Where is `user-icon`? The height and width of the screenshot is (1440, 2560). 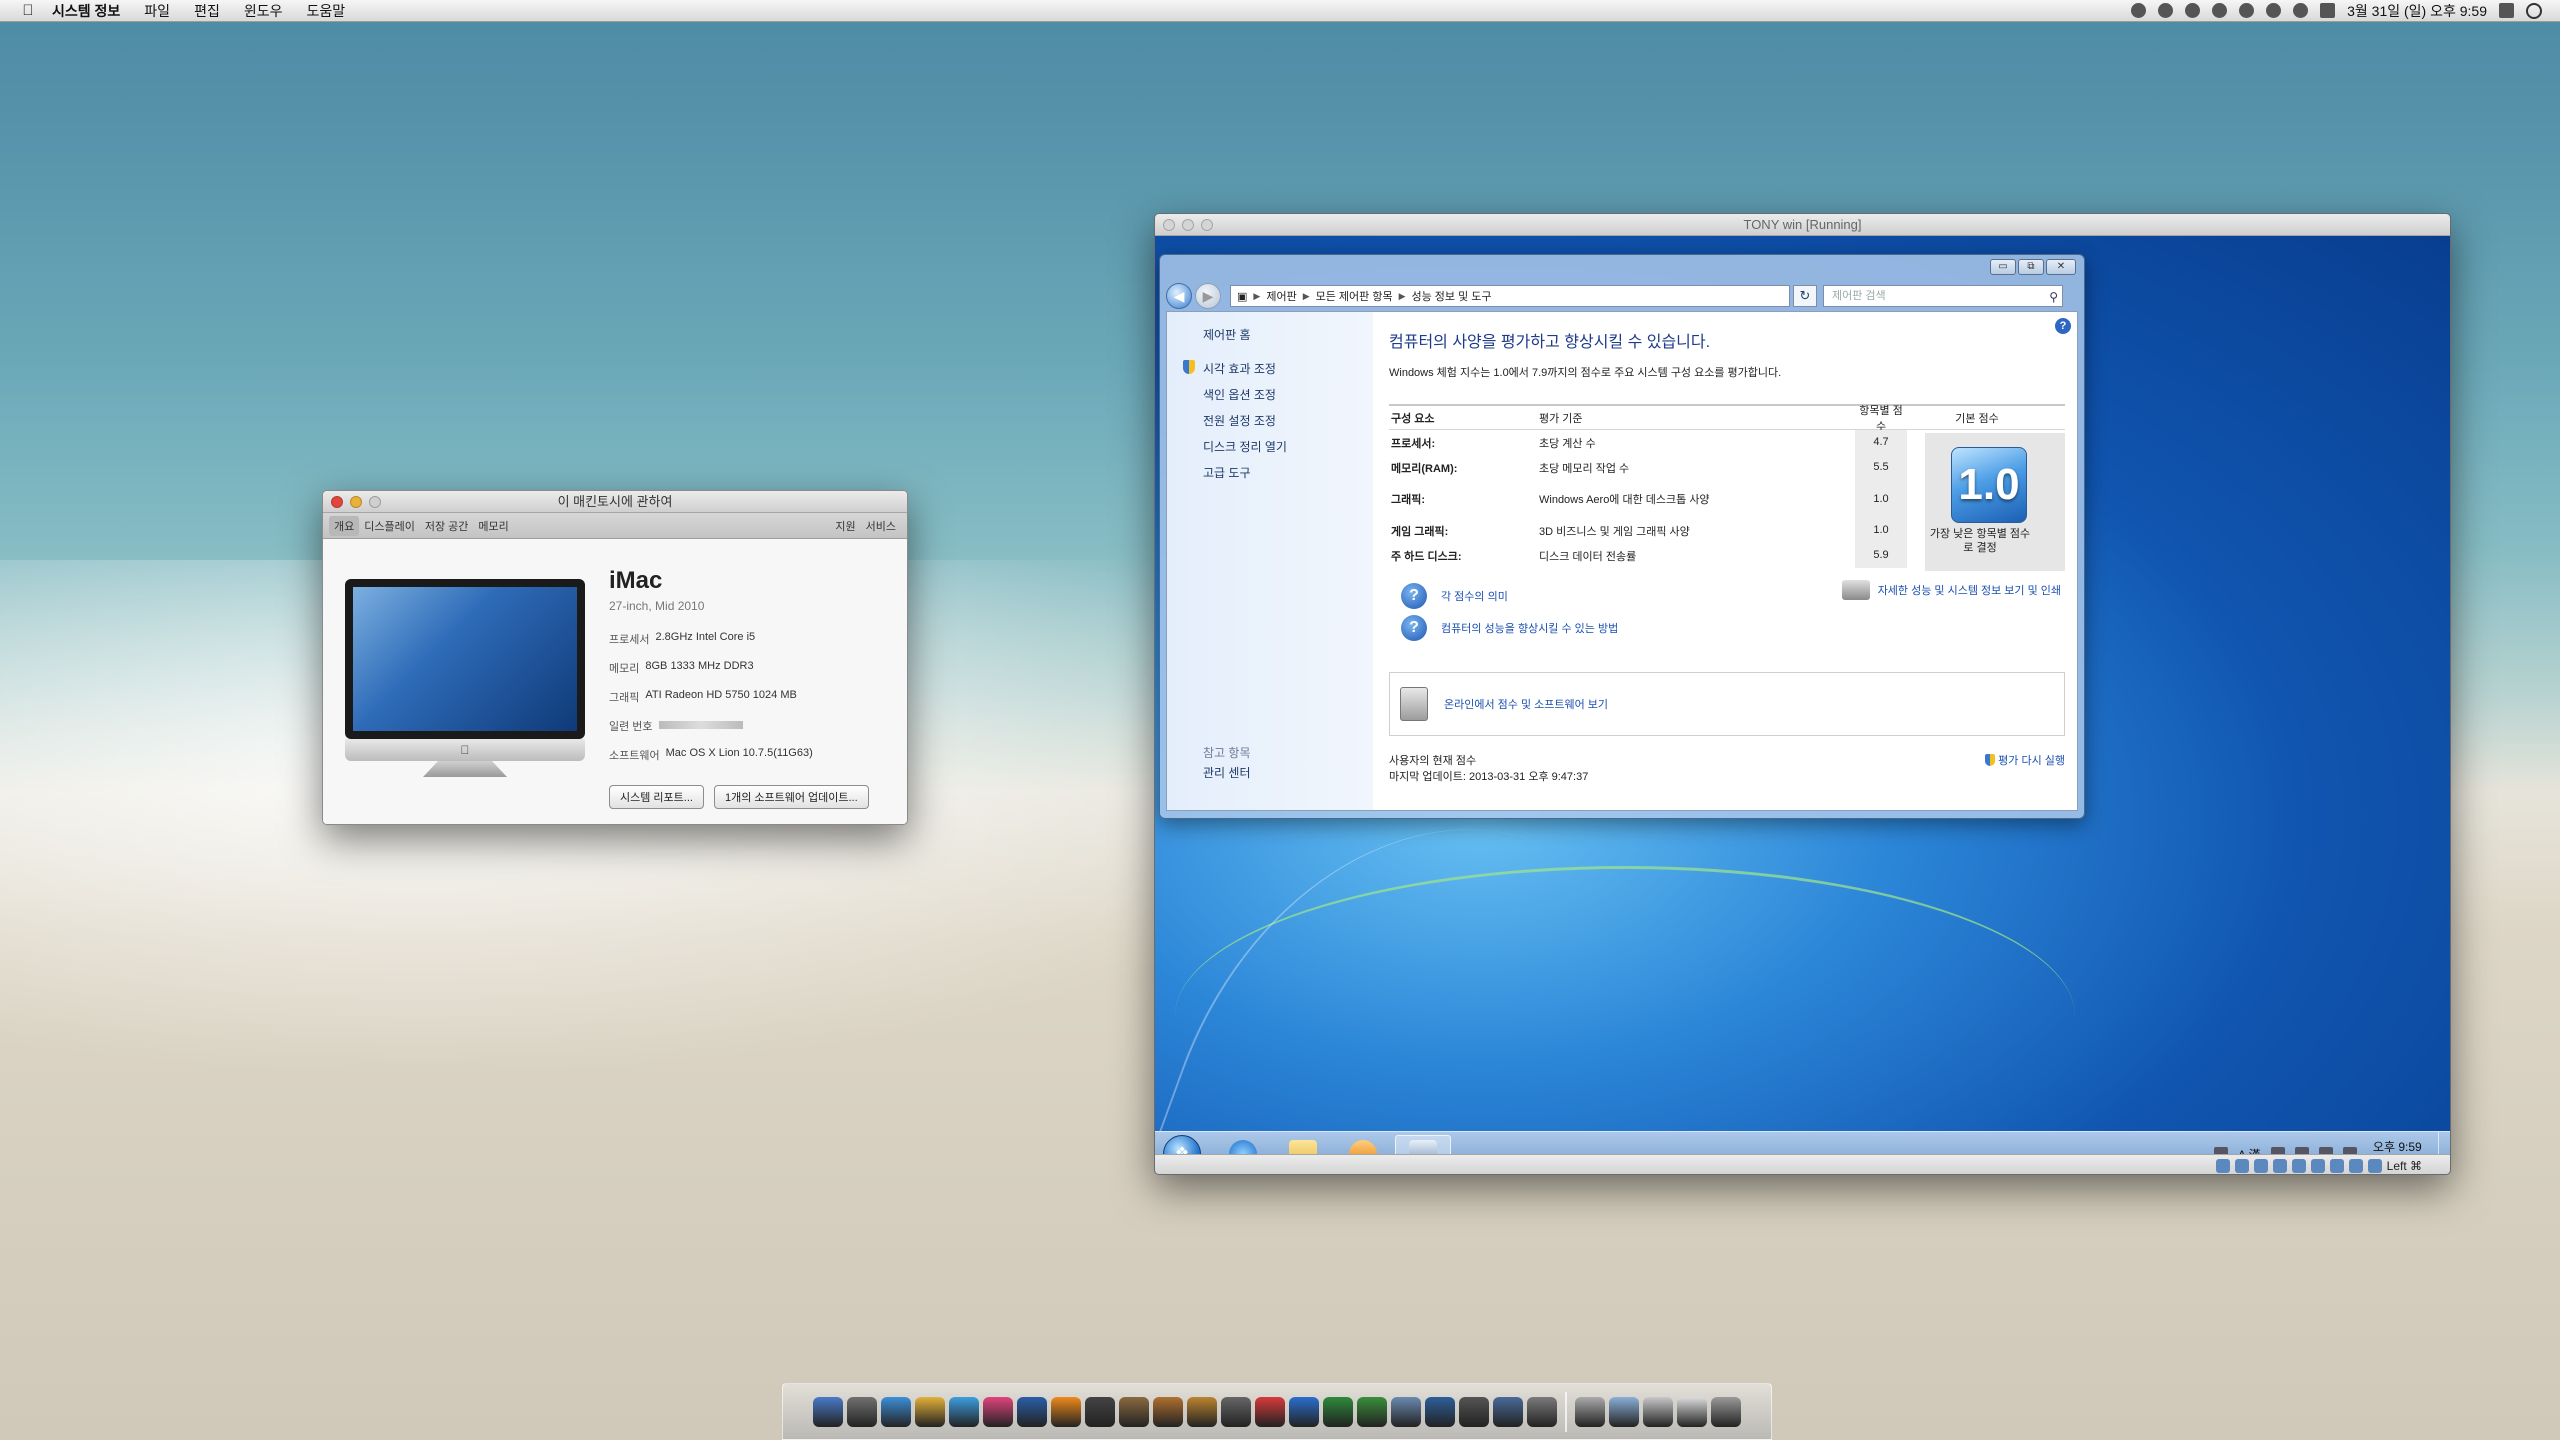
user-icon is located at coordinates (2506, 10).